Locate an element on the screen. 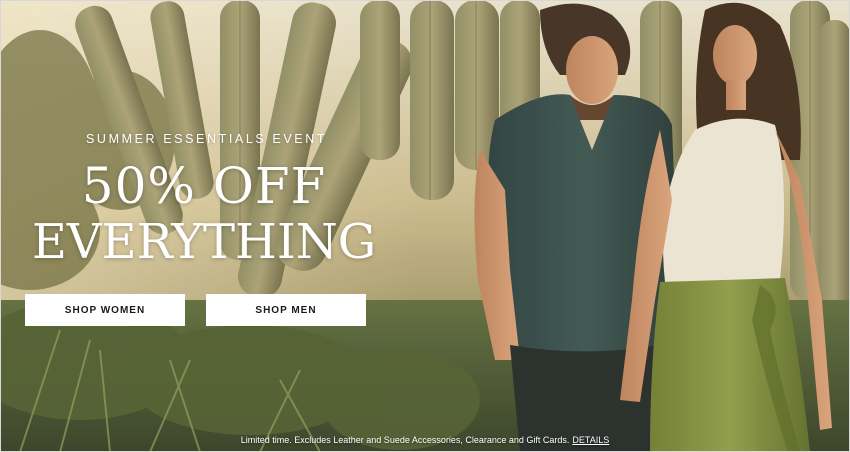 The image size is (850, 452). shop-women-button: SHOP WOMEN is located at coordinates (105, 310).